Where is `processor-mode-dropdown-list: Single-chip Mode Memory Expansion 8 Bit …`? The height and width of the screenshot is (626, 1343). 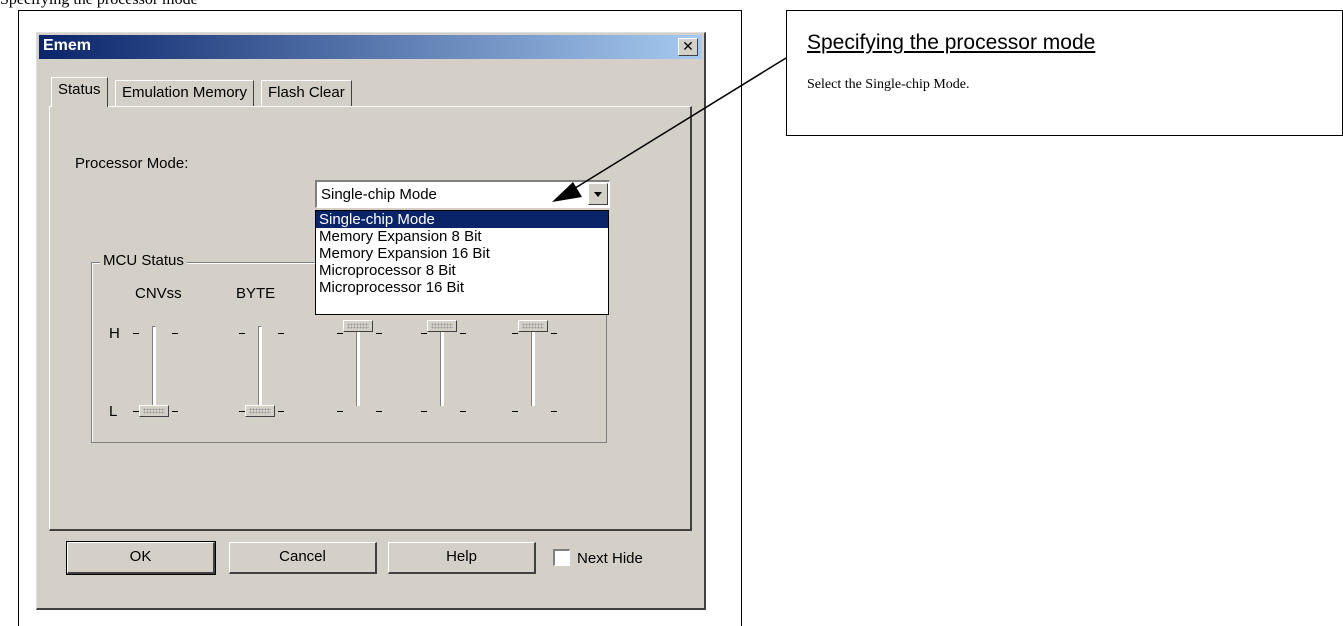
processor-mode-dropdown-list: Single-chip Mode Memory Expansion 8 Bit … is located at coordinates (462, 262).